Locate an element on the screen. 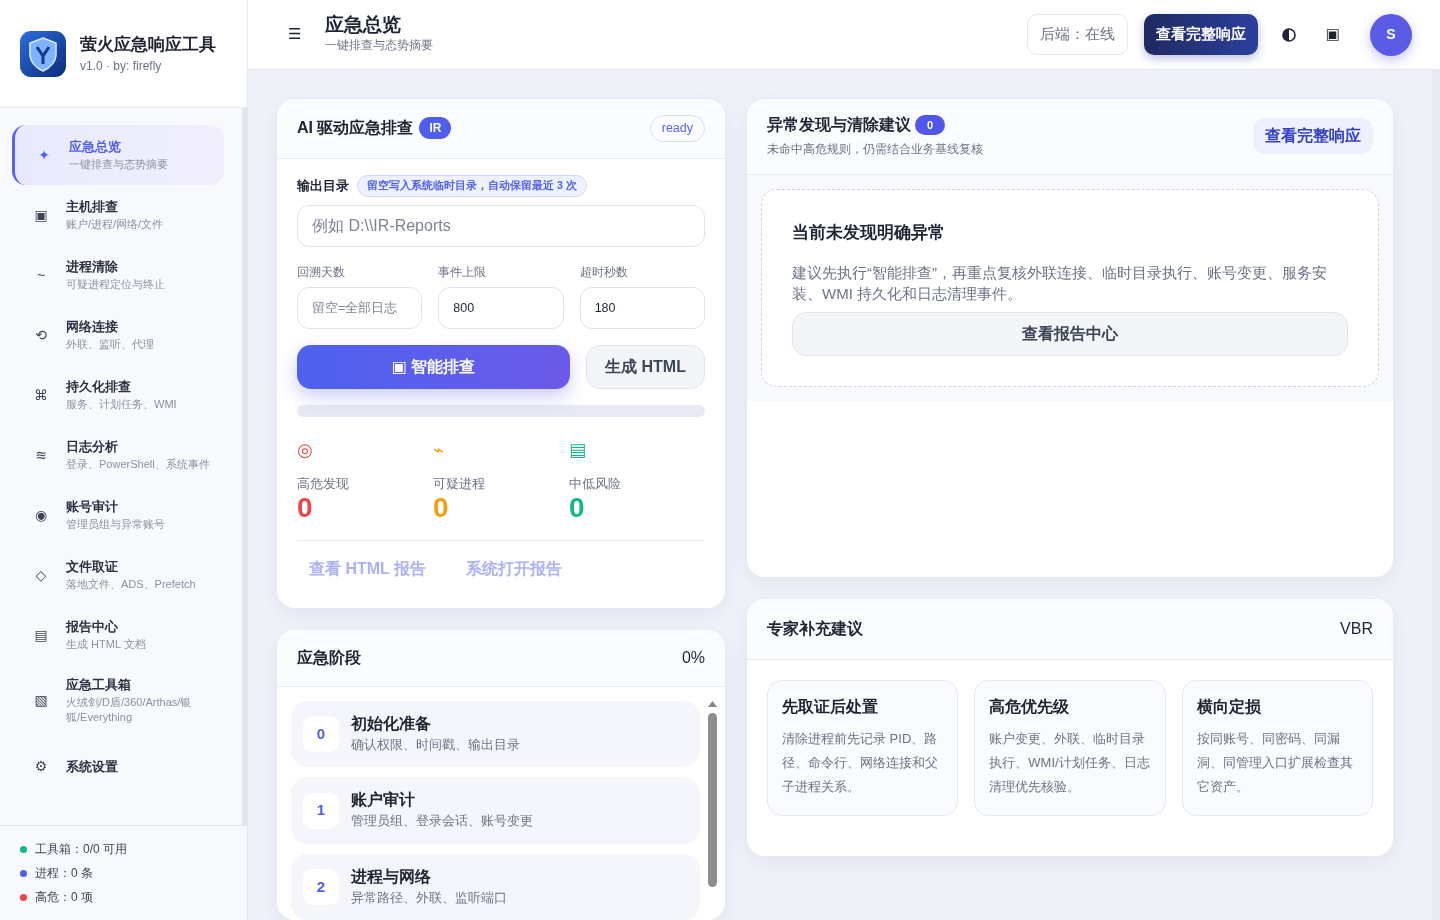 The height and width of the screenshot is (920, 1440). stat-label: 高危发现 is located at coordinates (323, 483).